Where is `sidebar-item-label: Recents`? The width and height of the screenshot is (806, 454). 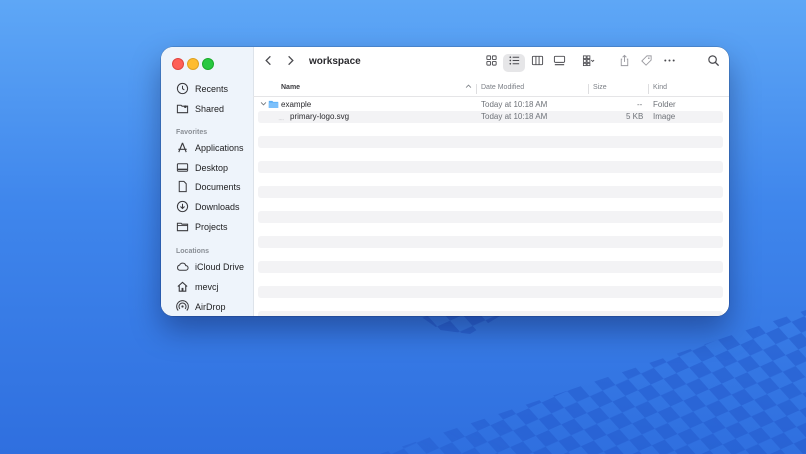 sidebar-item-label: Recents is located at coordinates (212, 89).